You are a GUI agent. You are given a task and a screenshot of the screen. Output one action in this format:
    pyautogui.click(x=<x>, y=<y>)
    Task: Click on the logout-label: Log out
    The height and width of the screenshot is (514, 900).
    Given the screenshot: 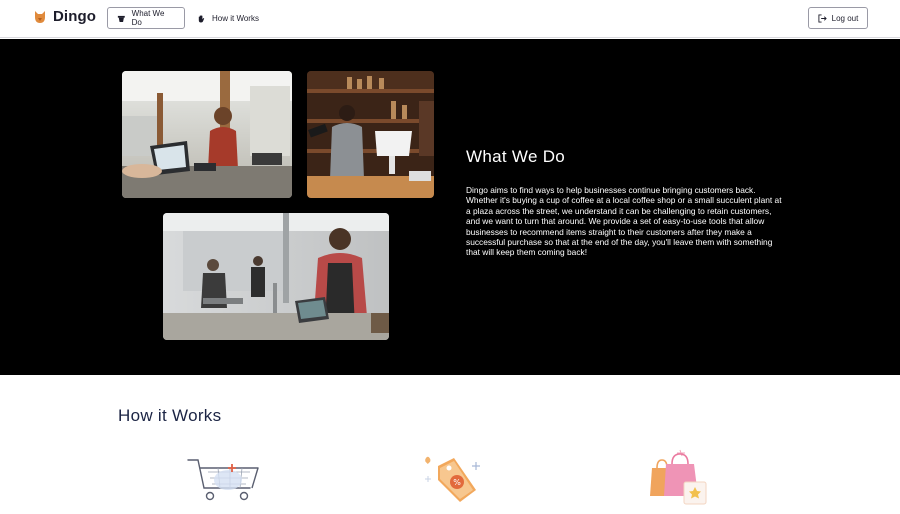 What is the action you would take?
    pyautogui.click(x=845, y=18)
    